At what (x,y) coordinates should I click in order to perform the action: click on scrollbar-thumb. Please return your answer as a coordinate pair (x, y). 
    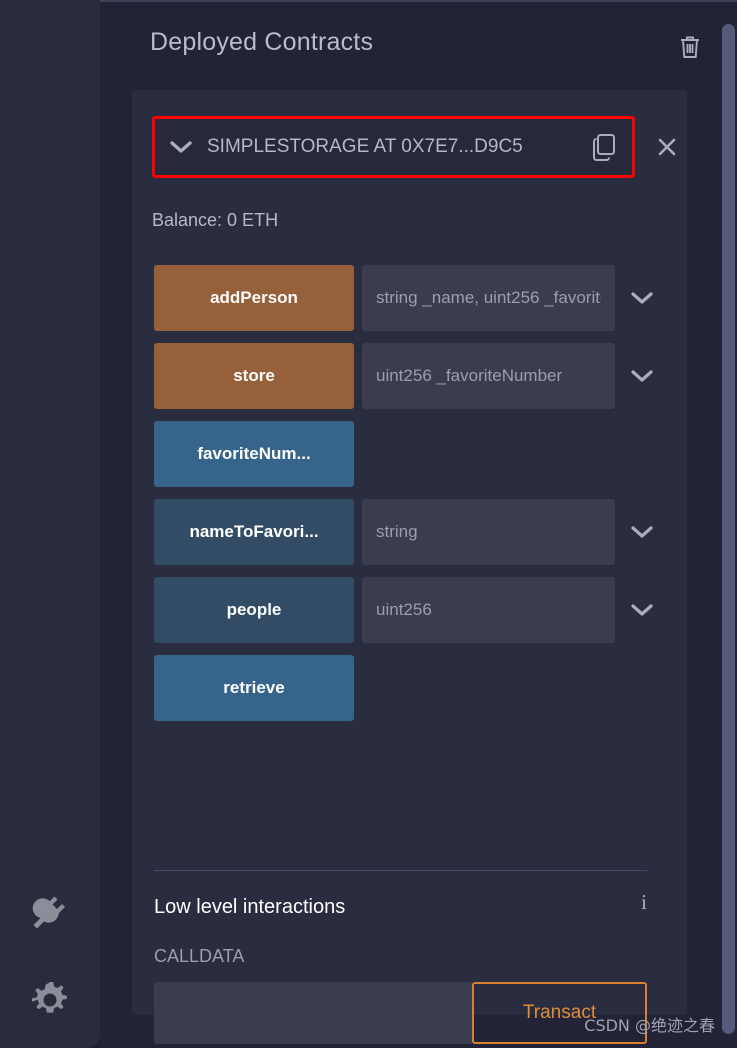
    Looking at the image, I should click on (728, 529).